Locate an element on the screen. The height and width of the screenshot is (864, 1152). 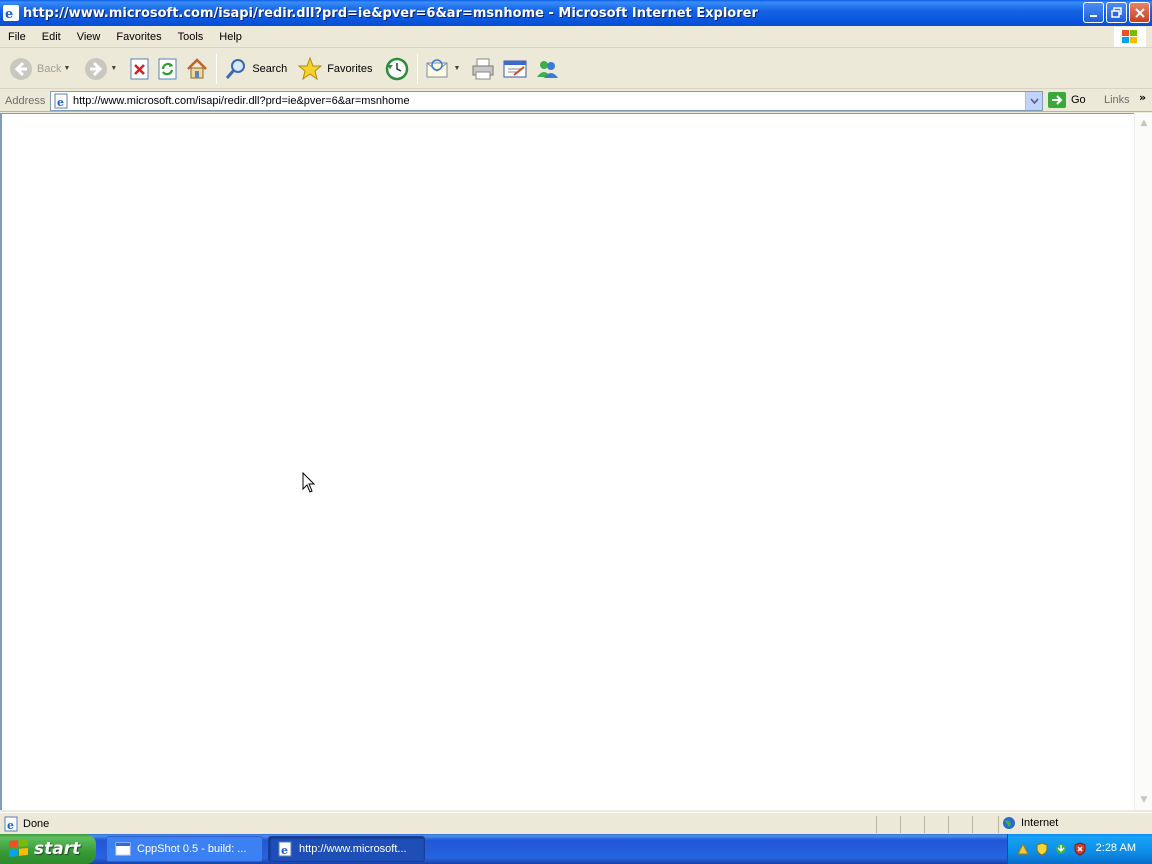
go-arrow-icon is located at coordinates (1057, 100).